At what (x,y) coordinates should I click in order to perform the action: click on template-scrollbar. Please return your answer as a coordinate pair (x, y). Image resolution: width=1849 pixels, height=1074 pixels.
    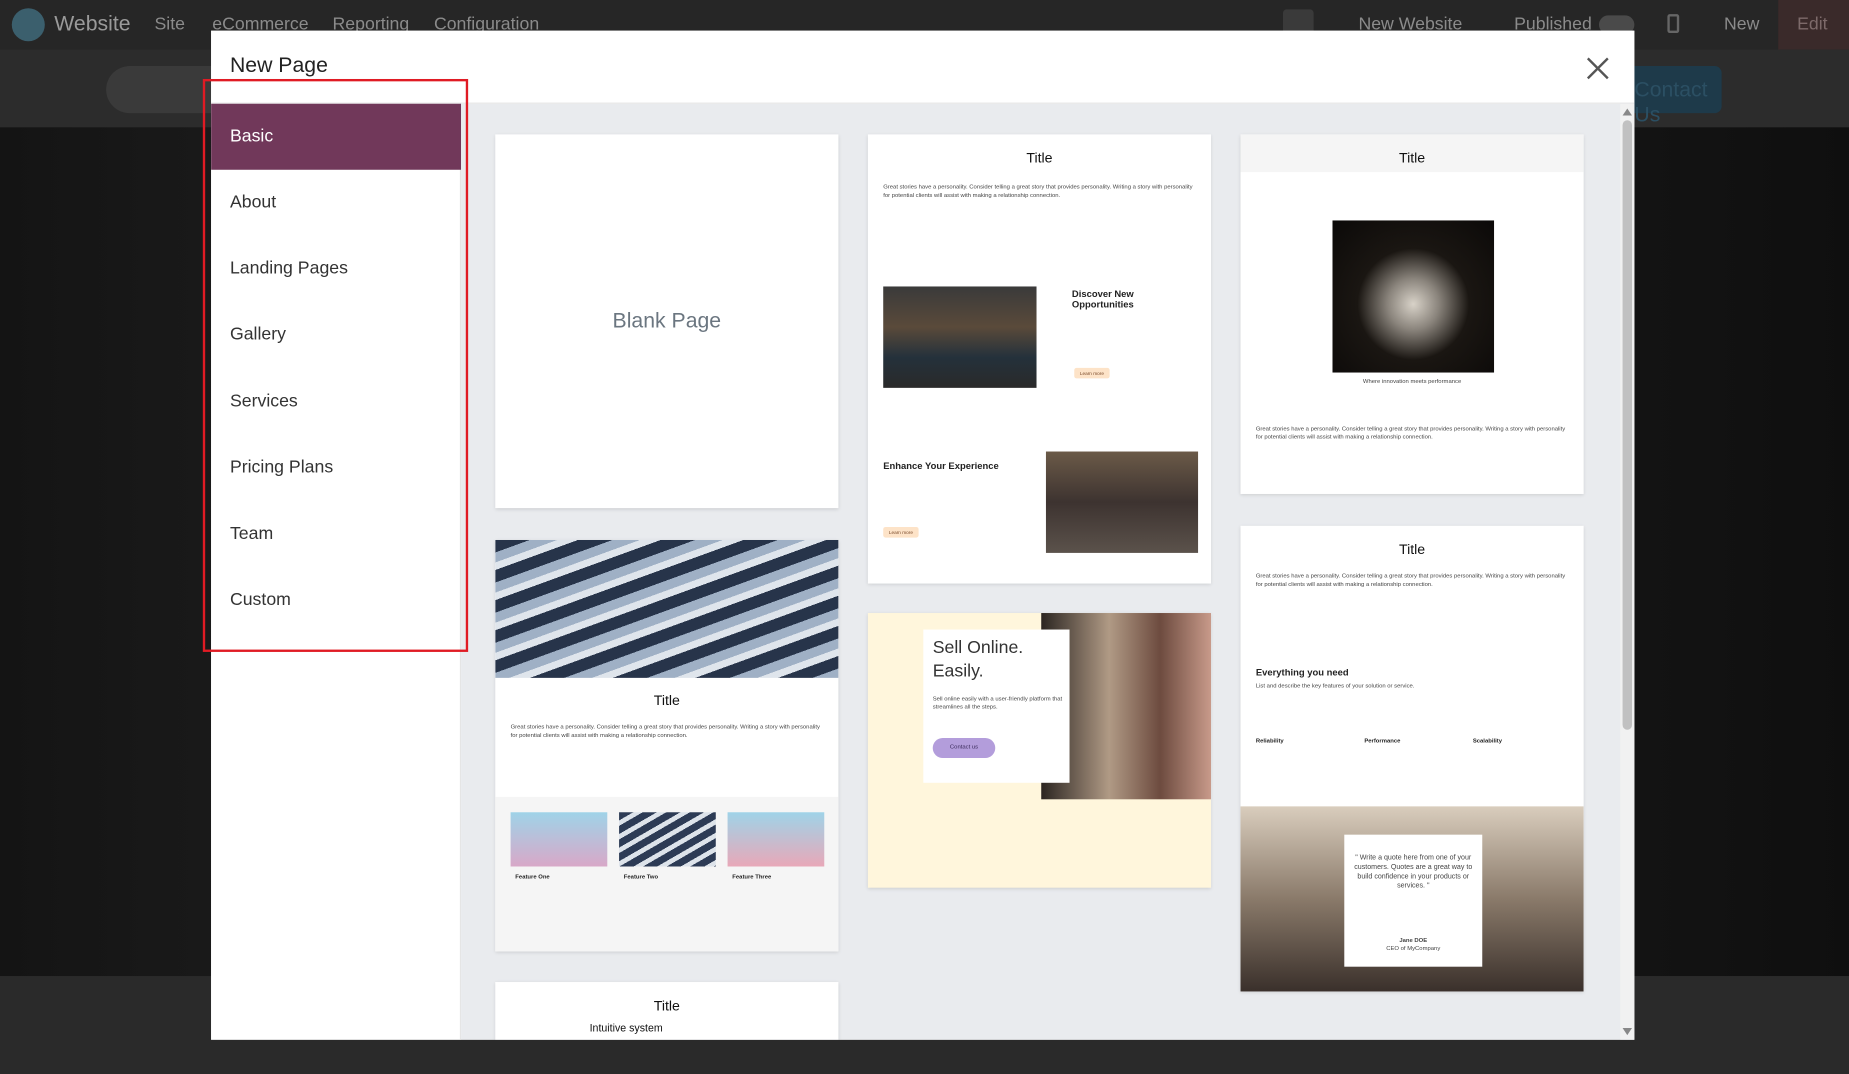
    Looking at the image, I should click on (1627, 571).